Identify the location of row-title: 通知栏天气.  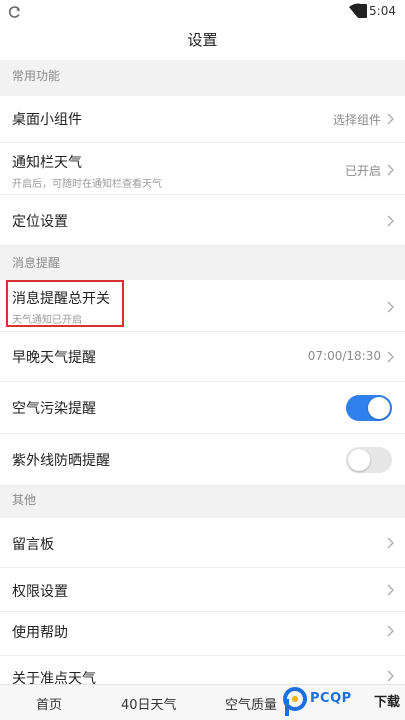
(47, 163).